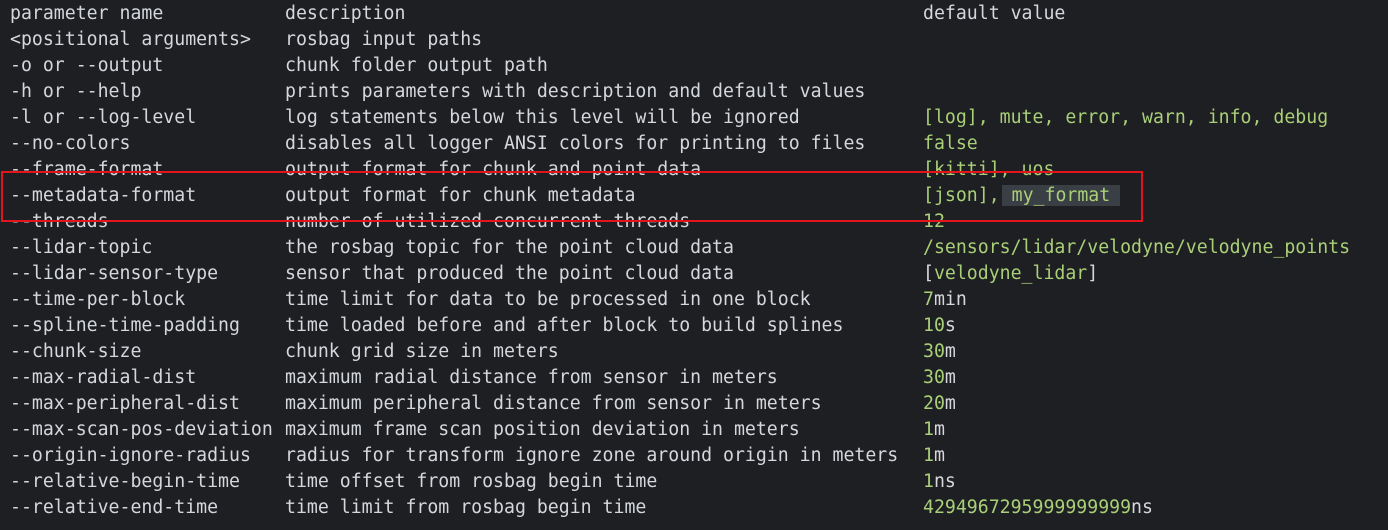 Image resolution: width=1388 pixels, height=530 pixels. I want to click on parameter-name: -h or --help, so click(76, 91).